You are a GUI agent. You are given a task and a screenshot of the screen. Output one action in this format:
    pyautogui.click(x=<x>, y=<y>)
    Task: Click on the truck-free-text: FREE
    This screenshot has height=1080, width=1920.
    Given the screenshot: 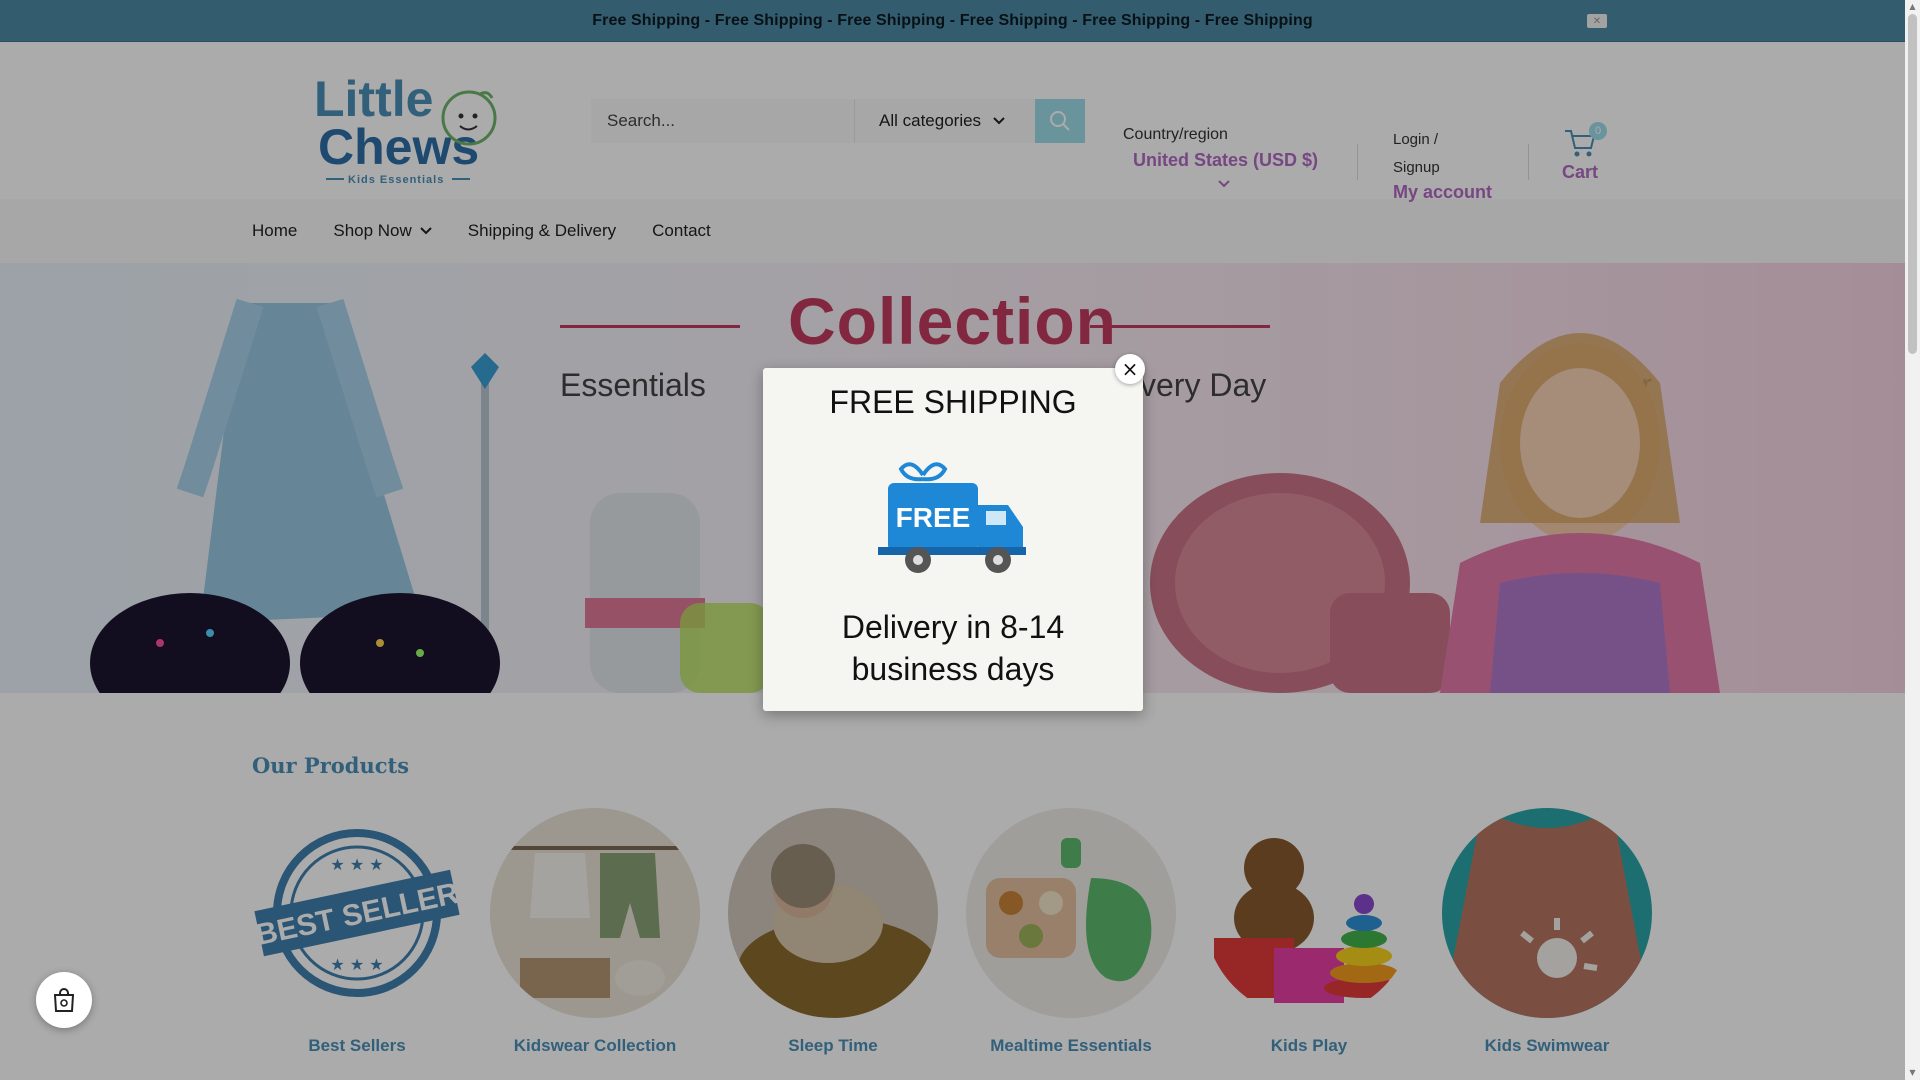 What is the action you would take?
    pyautogui.click(x=933, y=517)
    